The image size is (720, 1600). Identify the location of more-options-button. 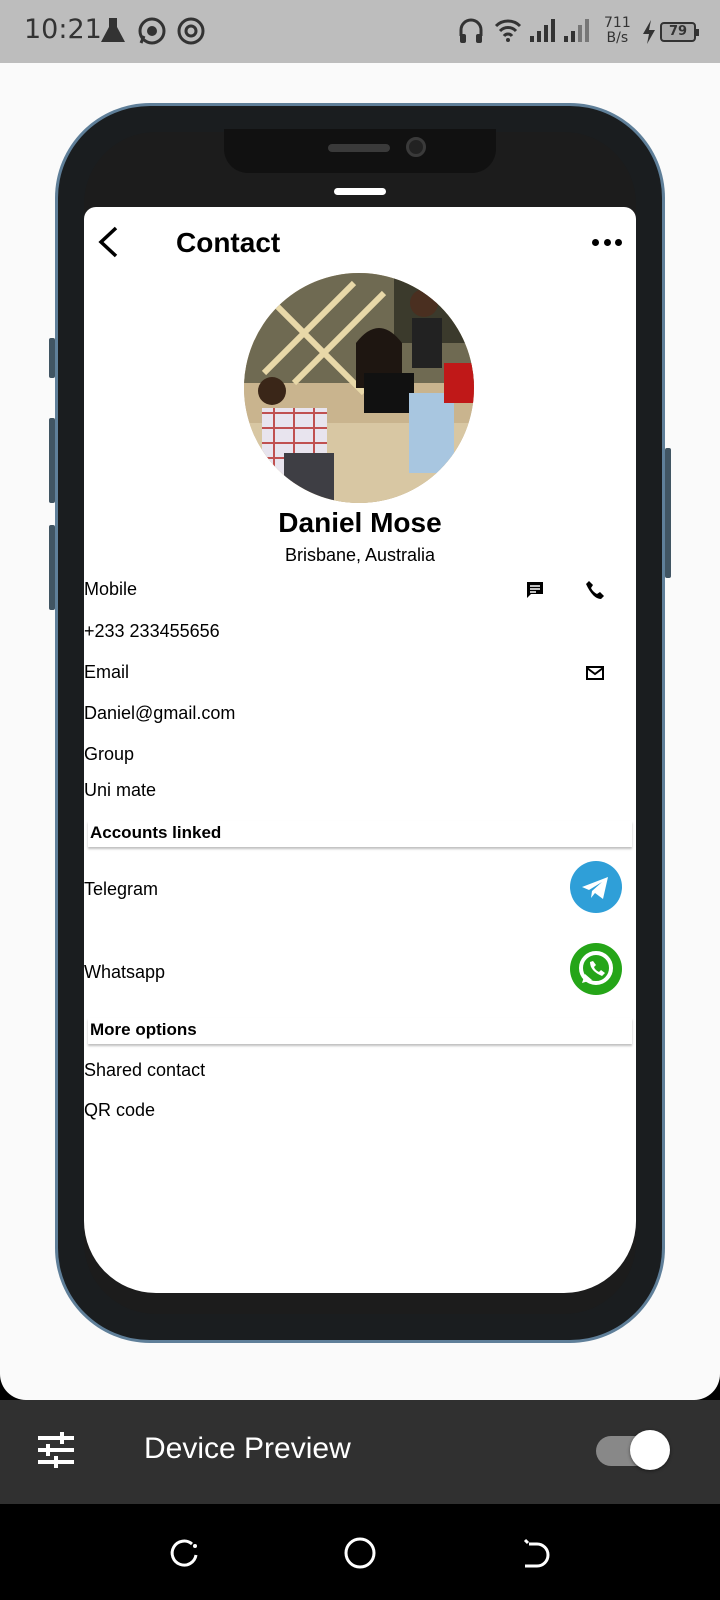
(607, 242).